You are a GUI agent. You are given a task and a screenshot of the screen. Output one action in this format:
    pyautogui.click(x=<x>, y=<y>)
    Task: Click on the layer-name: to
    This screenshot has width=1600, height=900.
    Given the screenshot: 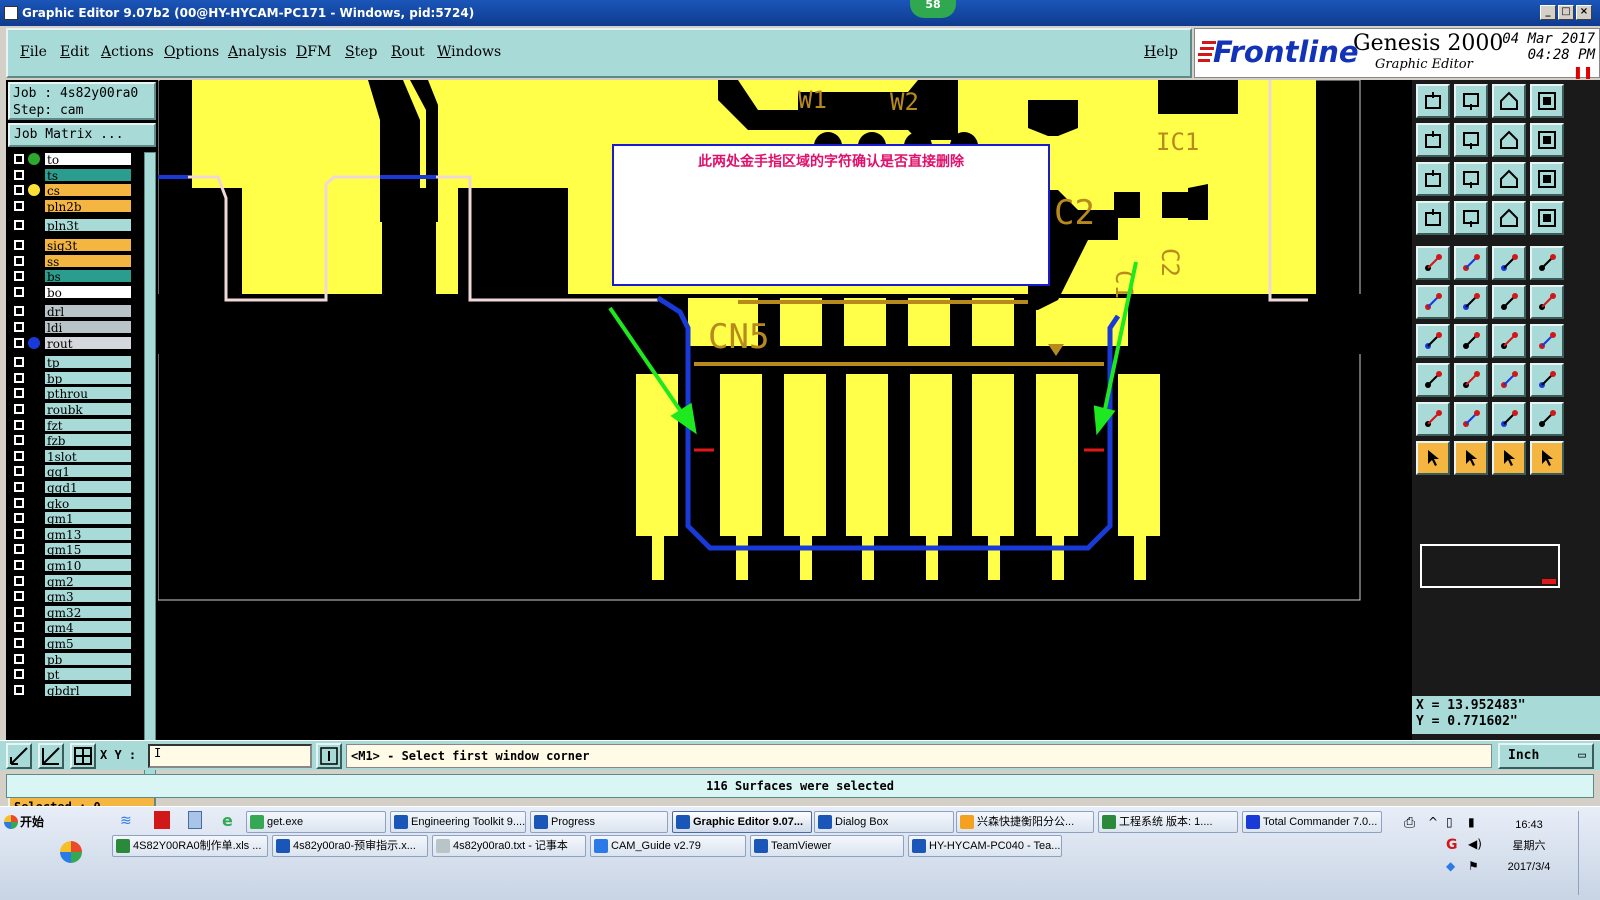 What is the action you would take?
    pyautogui.click(x=88, y=159)
    